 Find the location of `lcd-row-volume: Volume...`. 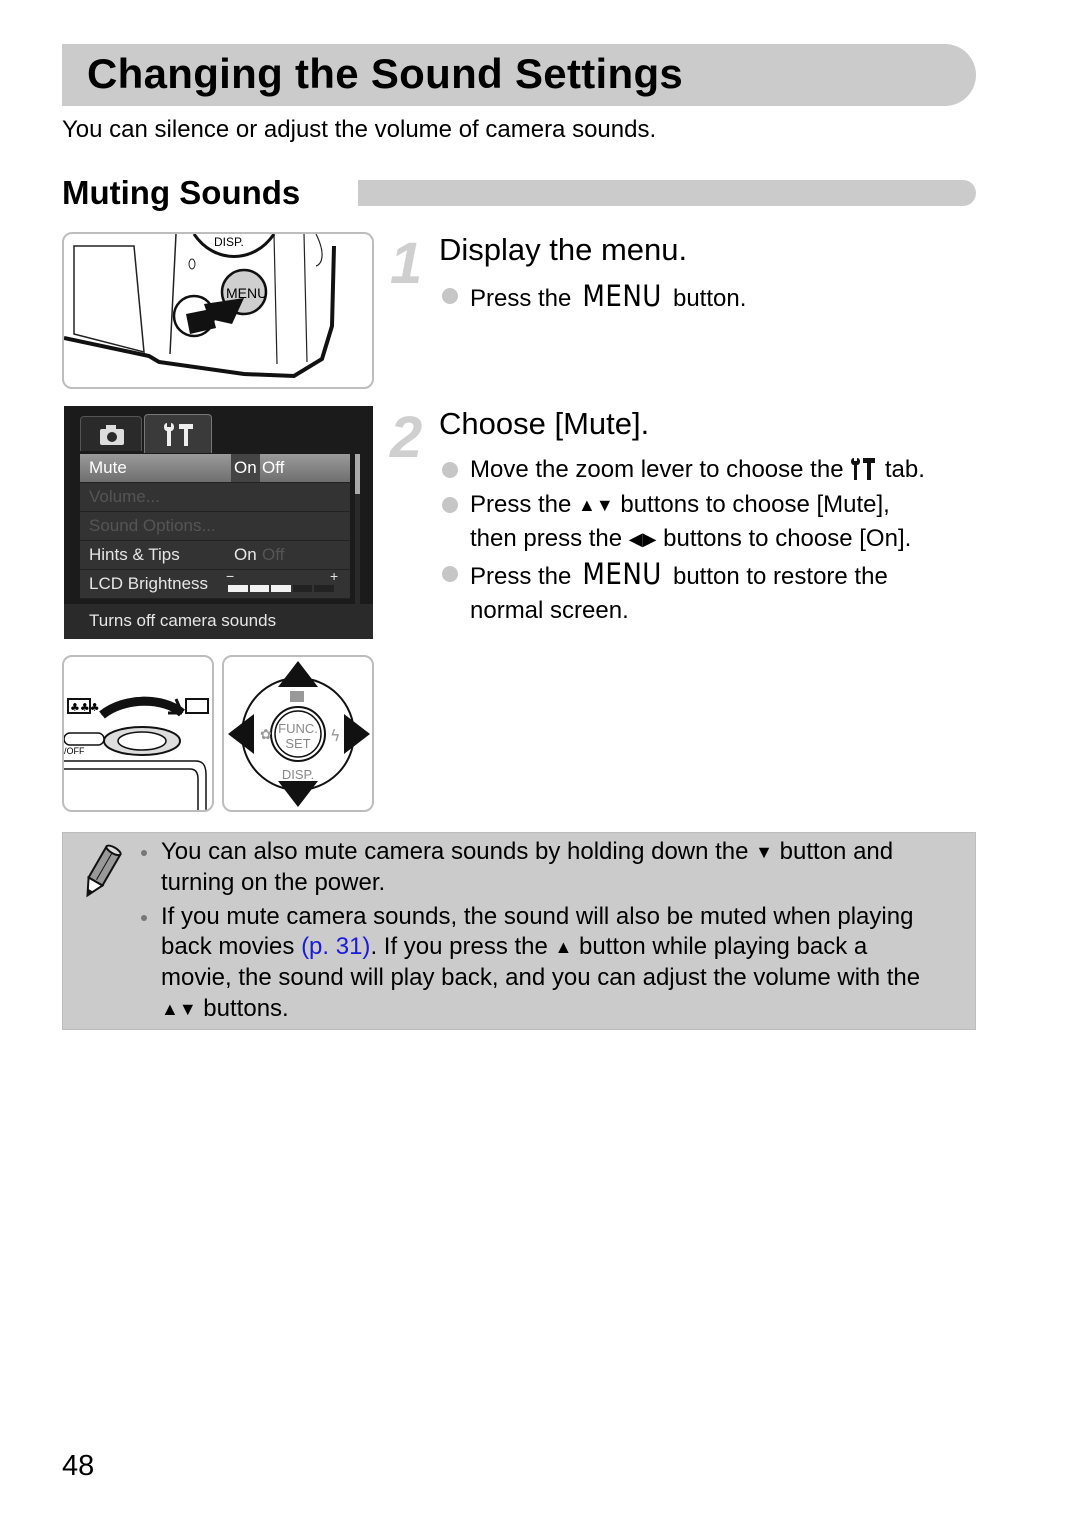

lcd-row-volume: Volume... is located at coordinates (215, 497).